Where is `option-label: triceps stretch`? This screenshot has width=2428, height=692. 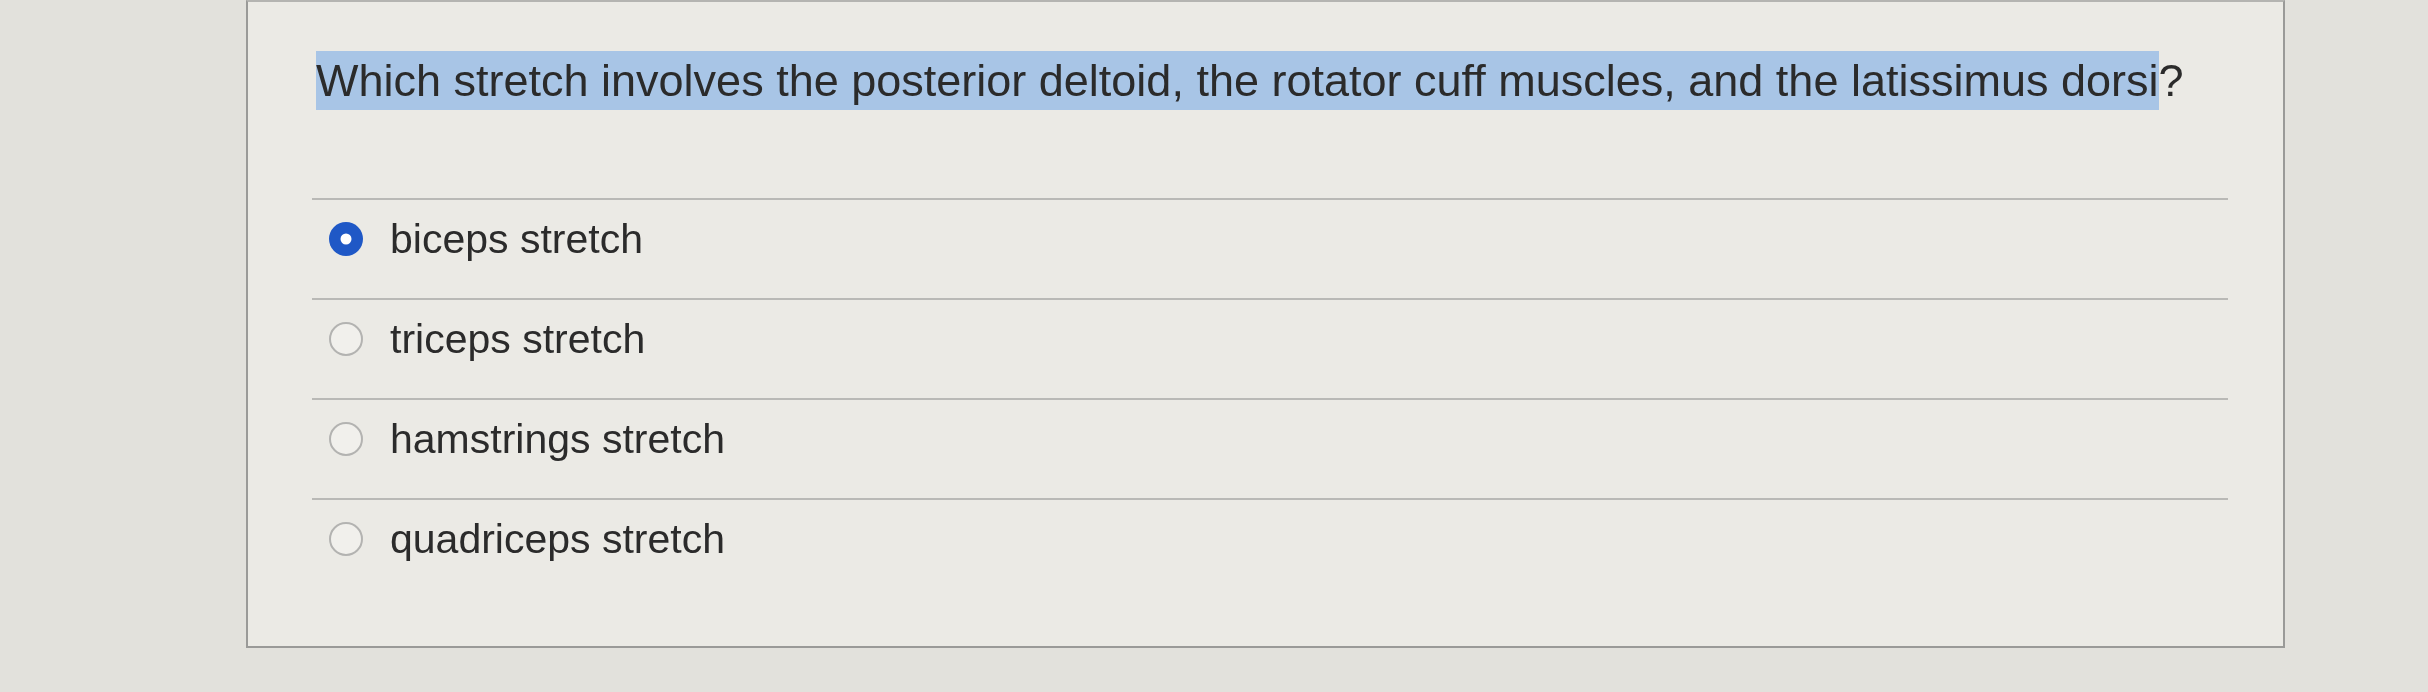 option-label: triceps stretch is located at coordinates (518, 339).